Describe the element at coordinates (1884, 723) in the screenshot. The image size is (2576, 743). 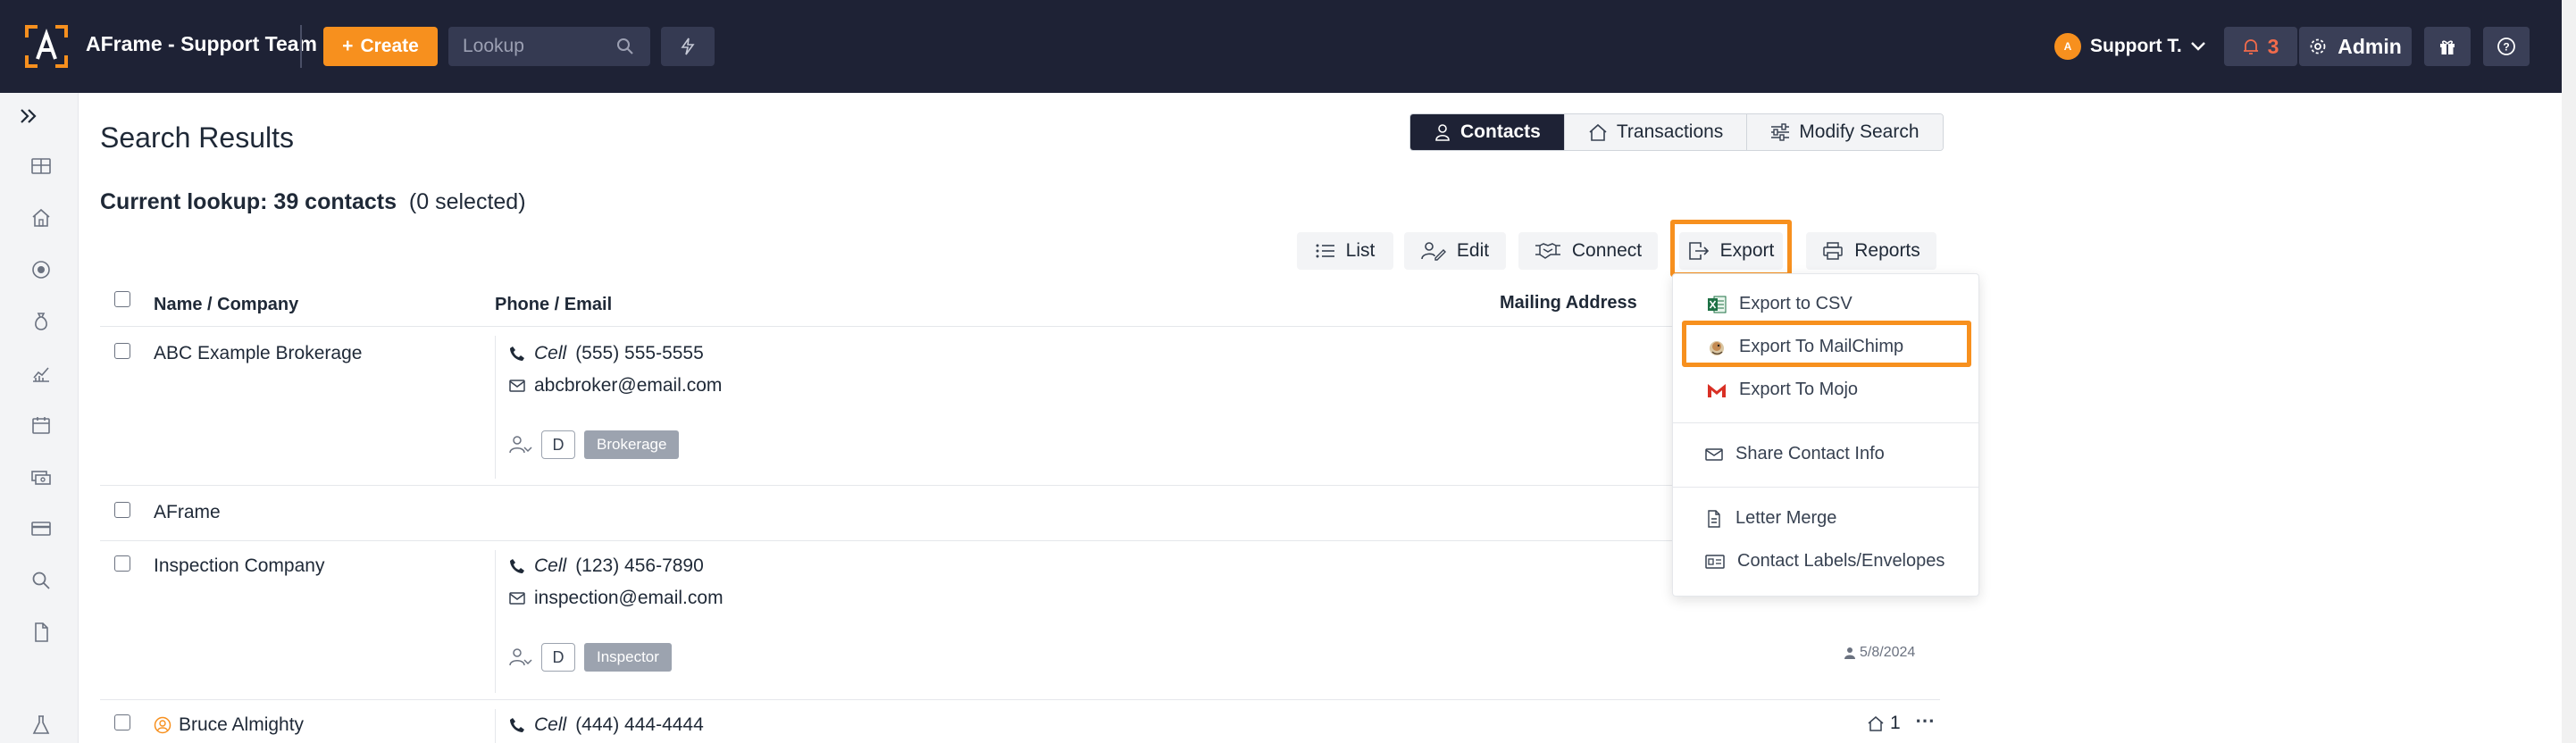
I see `property-count: 1` at that location.